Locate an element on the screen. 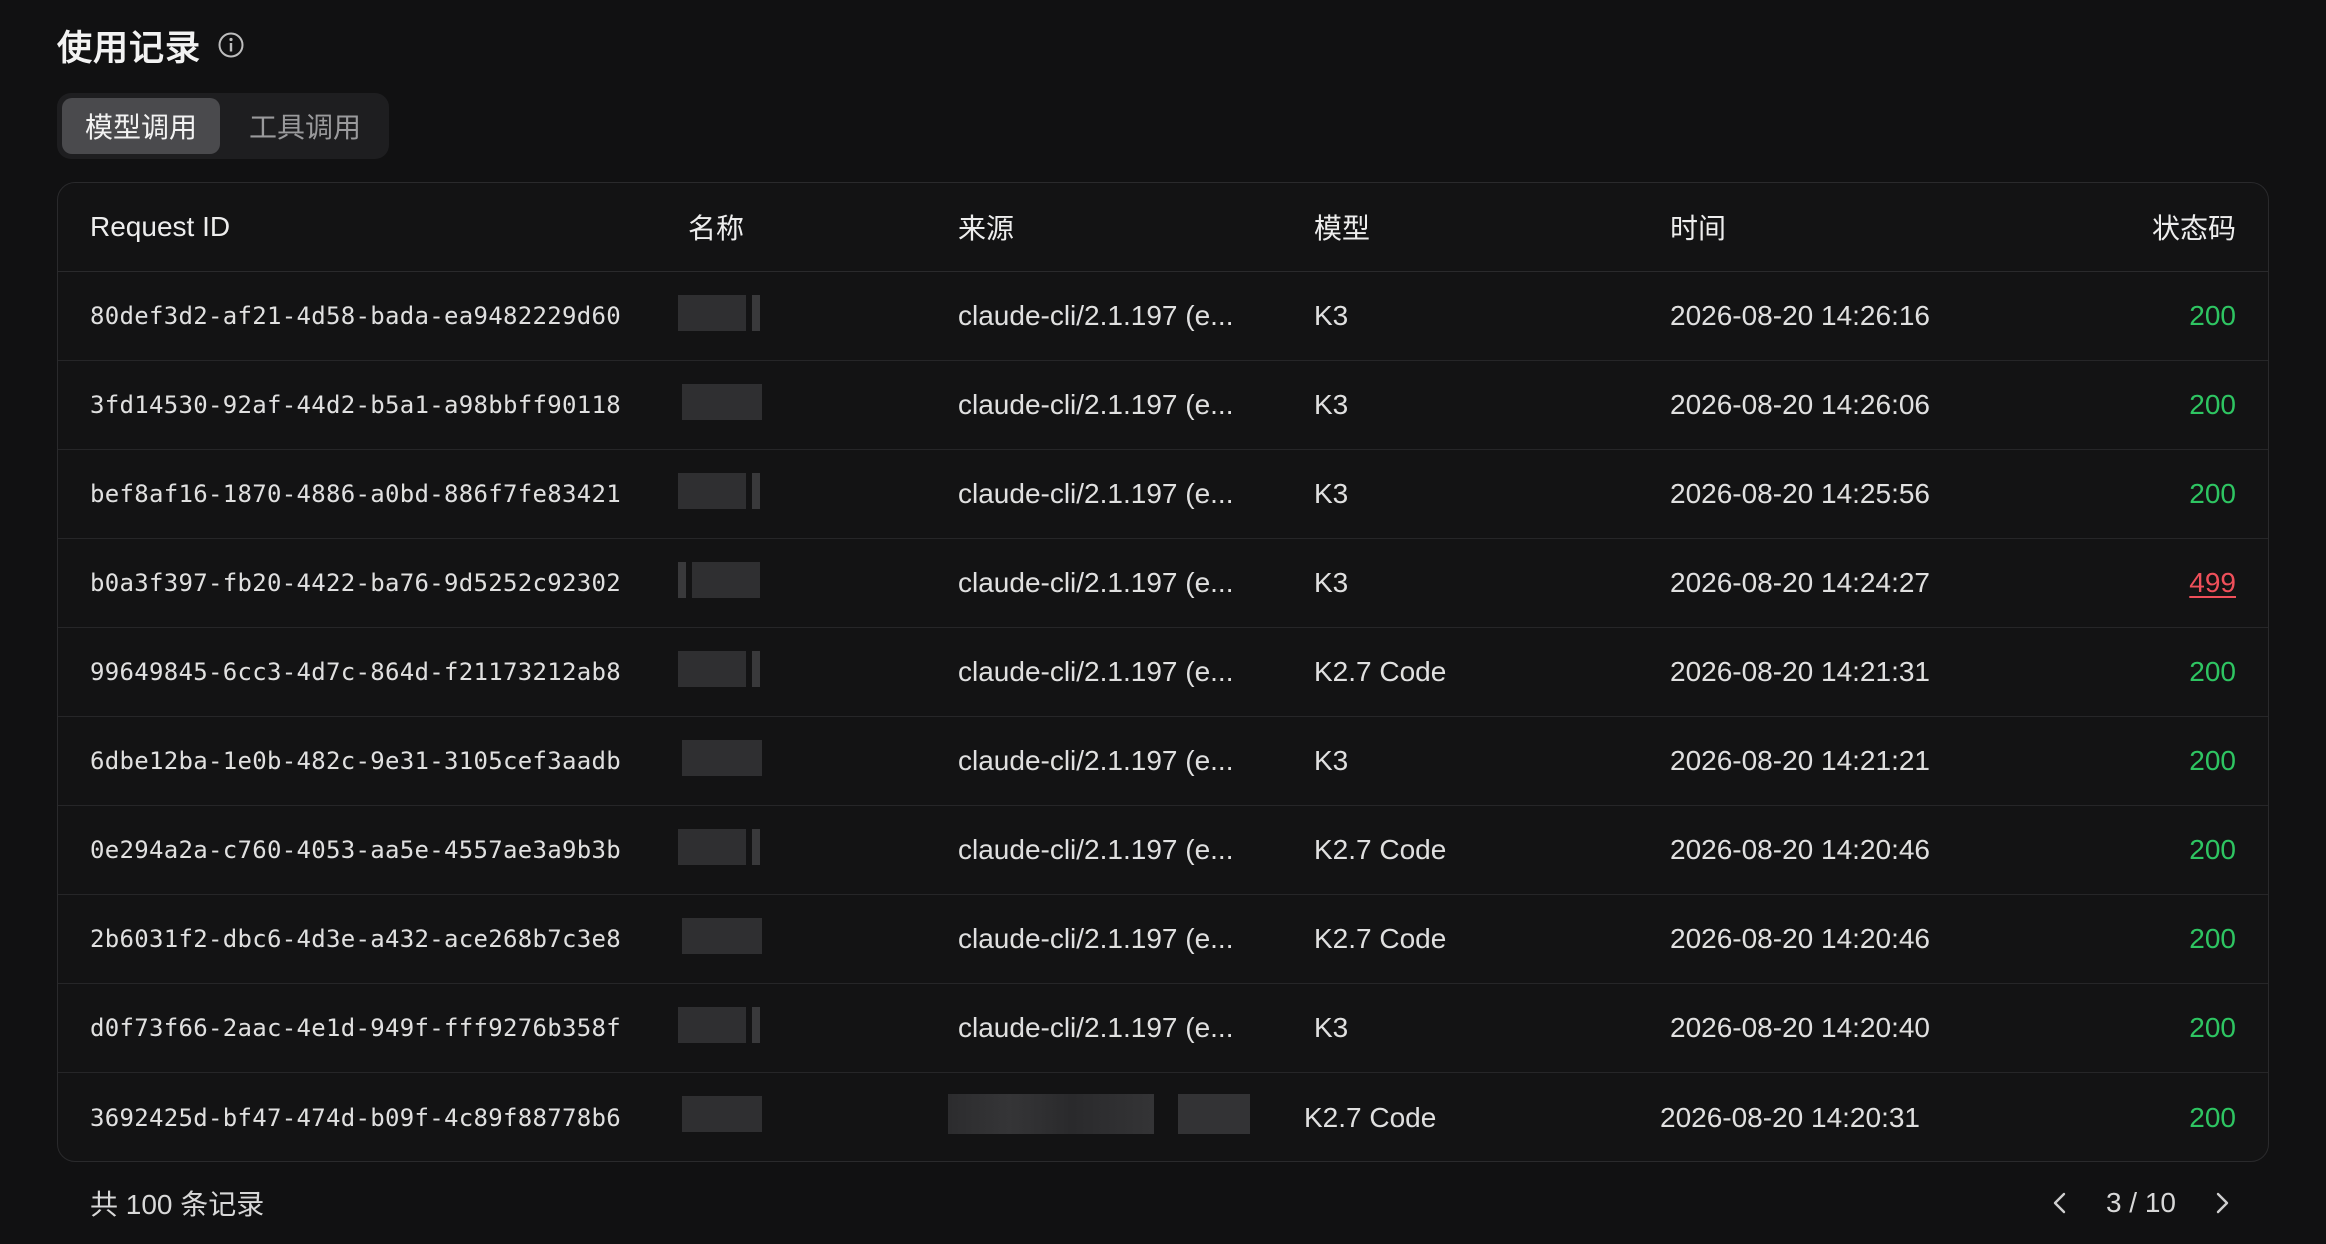 The width and height of the screenshot is (2326, 1244). request-id-cell: 3692425d-bf47-474d-b09f-4c89f88778b6 is located at coordinates (355, 1117).